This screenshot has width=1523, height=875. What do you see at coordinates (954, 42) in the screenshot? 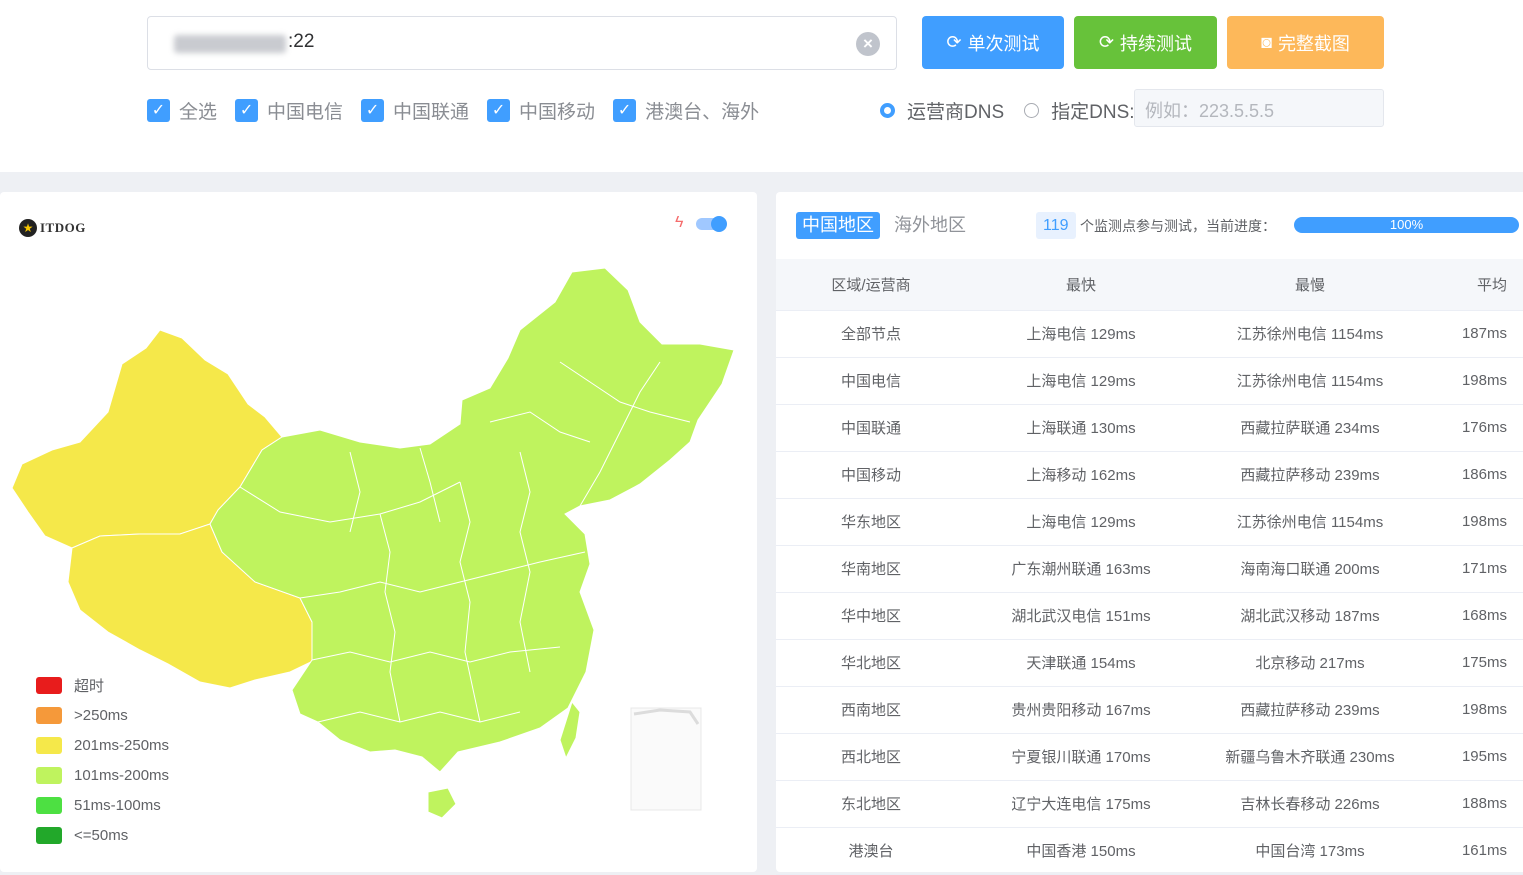
I see `refresh-icon: ⟳` at bounding box center [954, 42].